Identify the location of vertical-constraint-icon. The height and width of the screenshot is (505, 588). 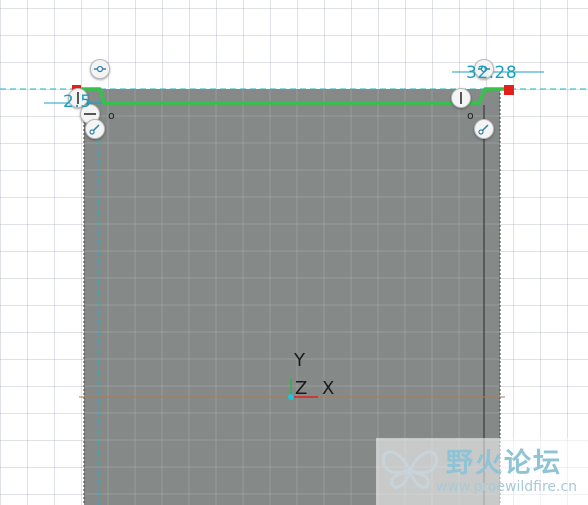
(461, 98).